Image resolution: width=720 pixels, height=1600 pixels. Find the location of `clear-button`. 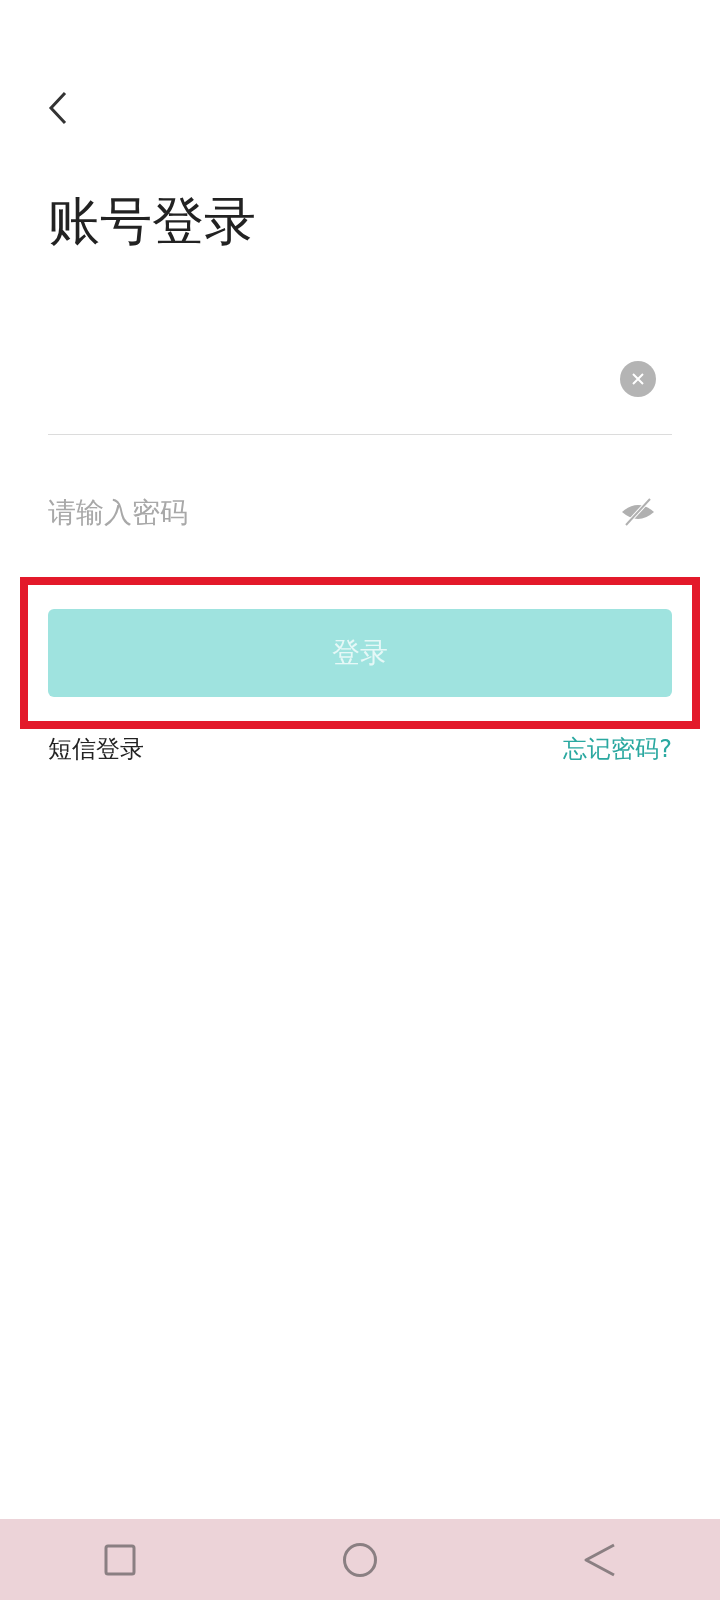

clear-button is located at coordinates (638, 379).